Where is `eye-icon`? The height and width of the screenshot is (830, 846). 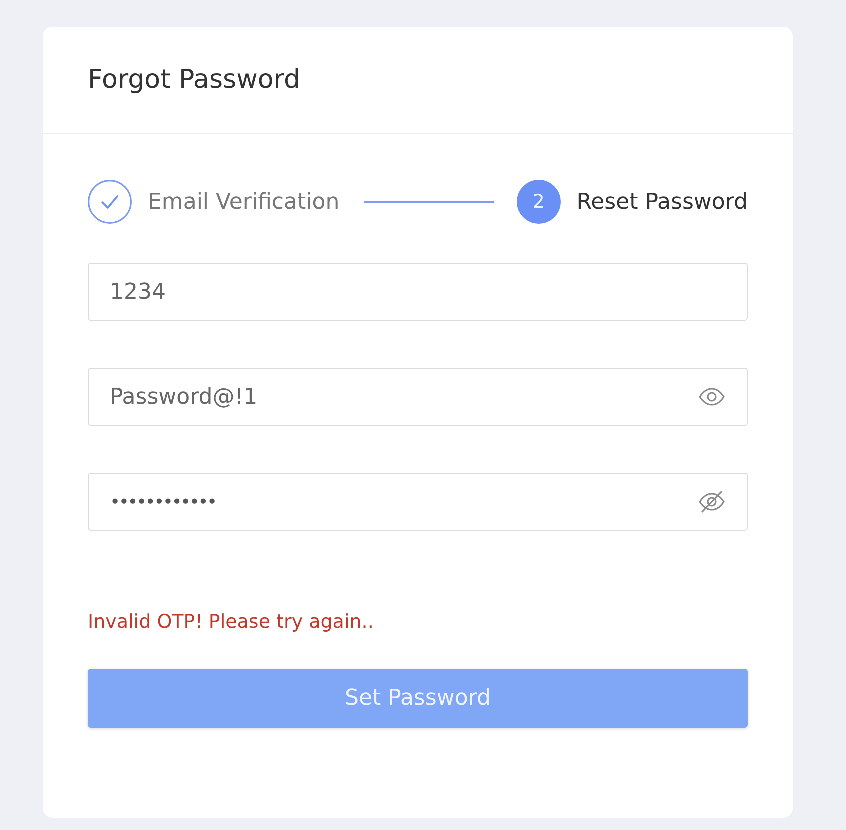 eye-icon is located at coordinates (712, 397).